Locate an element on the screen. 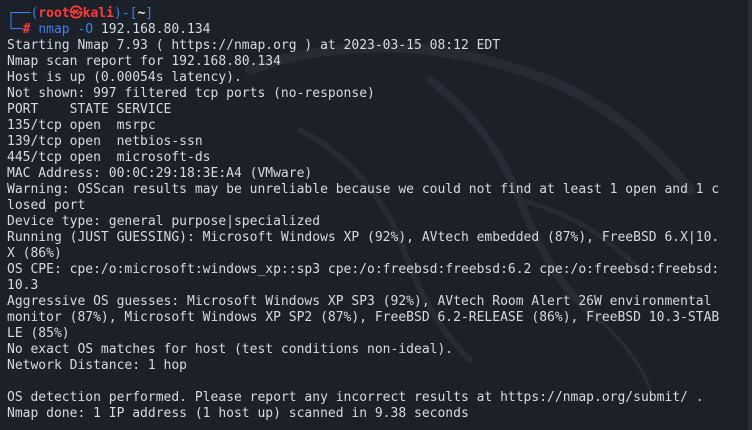 The image size is (752, 430). prompt-line-top: ┌──(root㉿kali)-[~] is located at coordinates (377, 14).